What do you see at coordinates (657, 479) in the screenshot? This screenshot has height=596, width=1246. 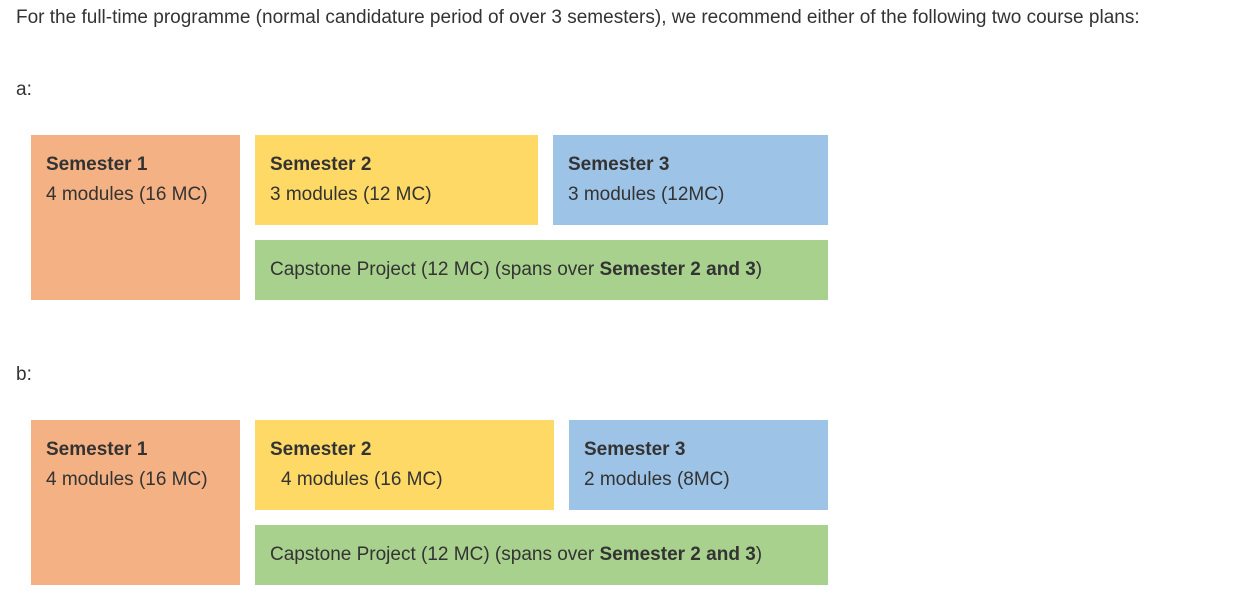 I see `plan-b-semester-3-detail: 2 modules (8MC)` at bounding box center [657, 479].